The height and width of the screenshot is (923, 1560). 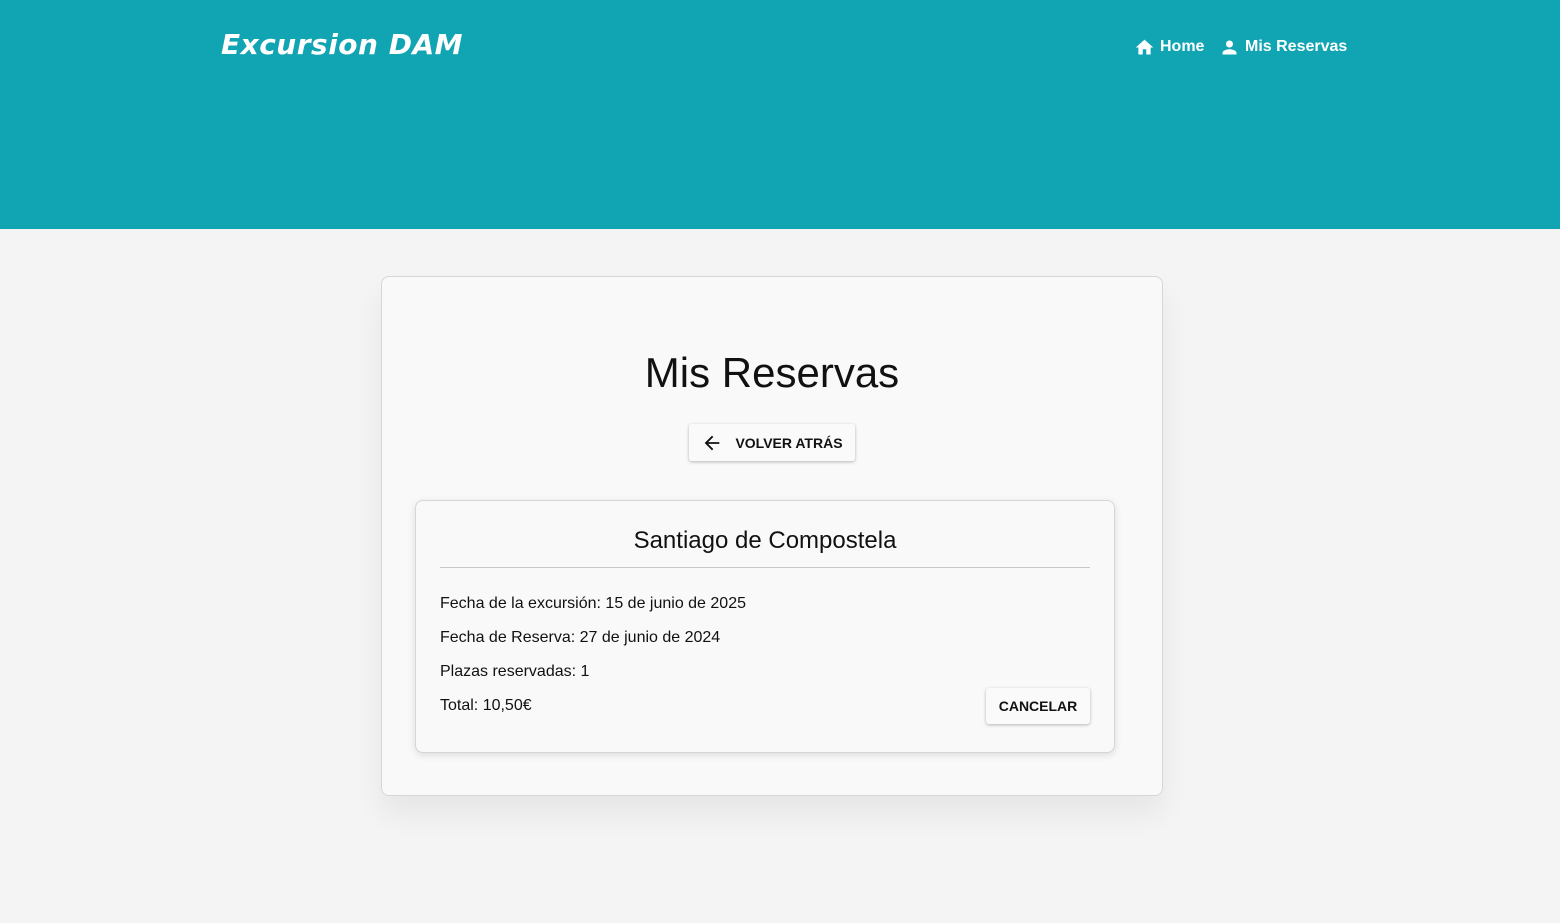 I want to click on back-button: VOLVER ATRÁS, so click(x=772, y=442).